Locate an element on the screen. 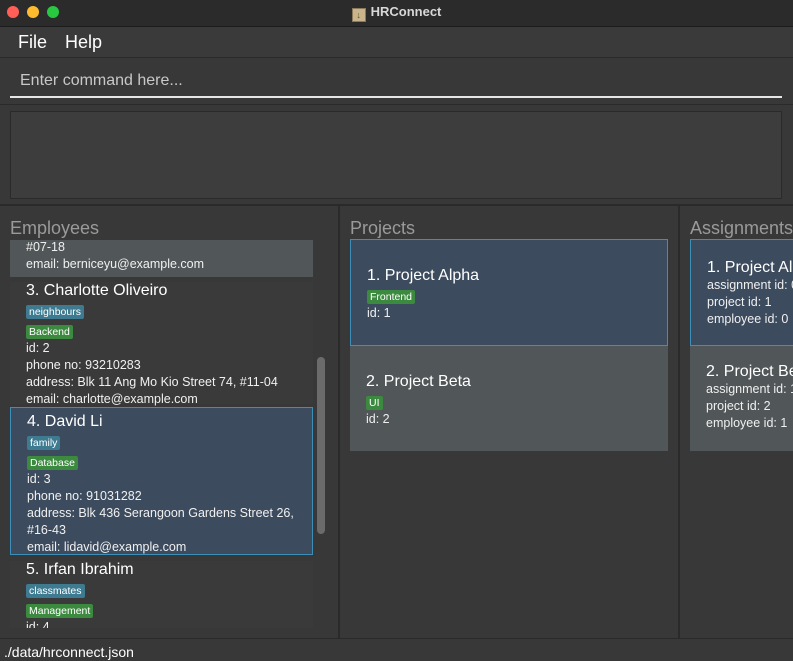 The height and width of the screenshot is (661, 793). employee-address-tail: #07-18 is located at coordinates (45, 247).